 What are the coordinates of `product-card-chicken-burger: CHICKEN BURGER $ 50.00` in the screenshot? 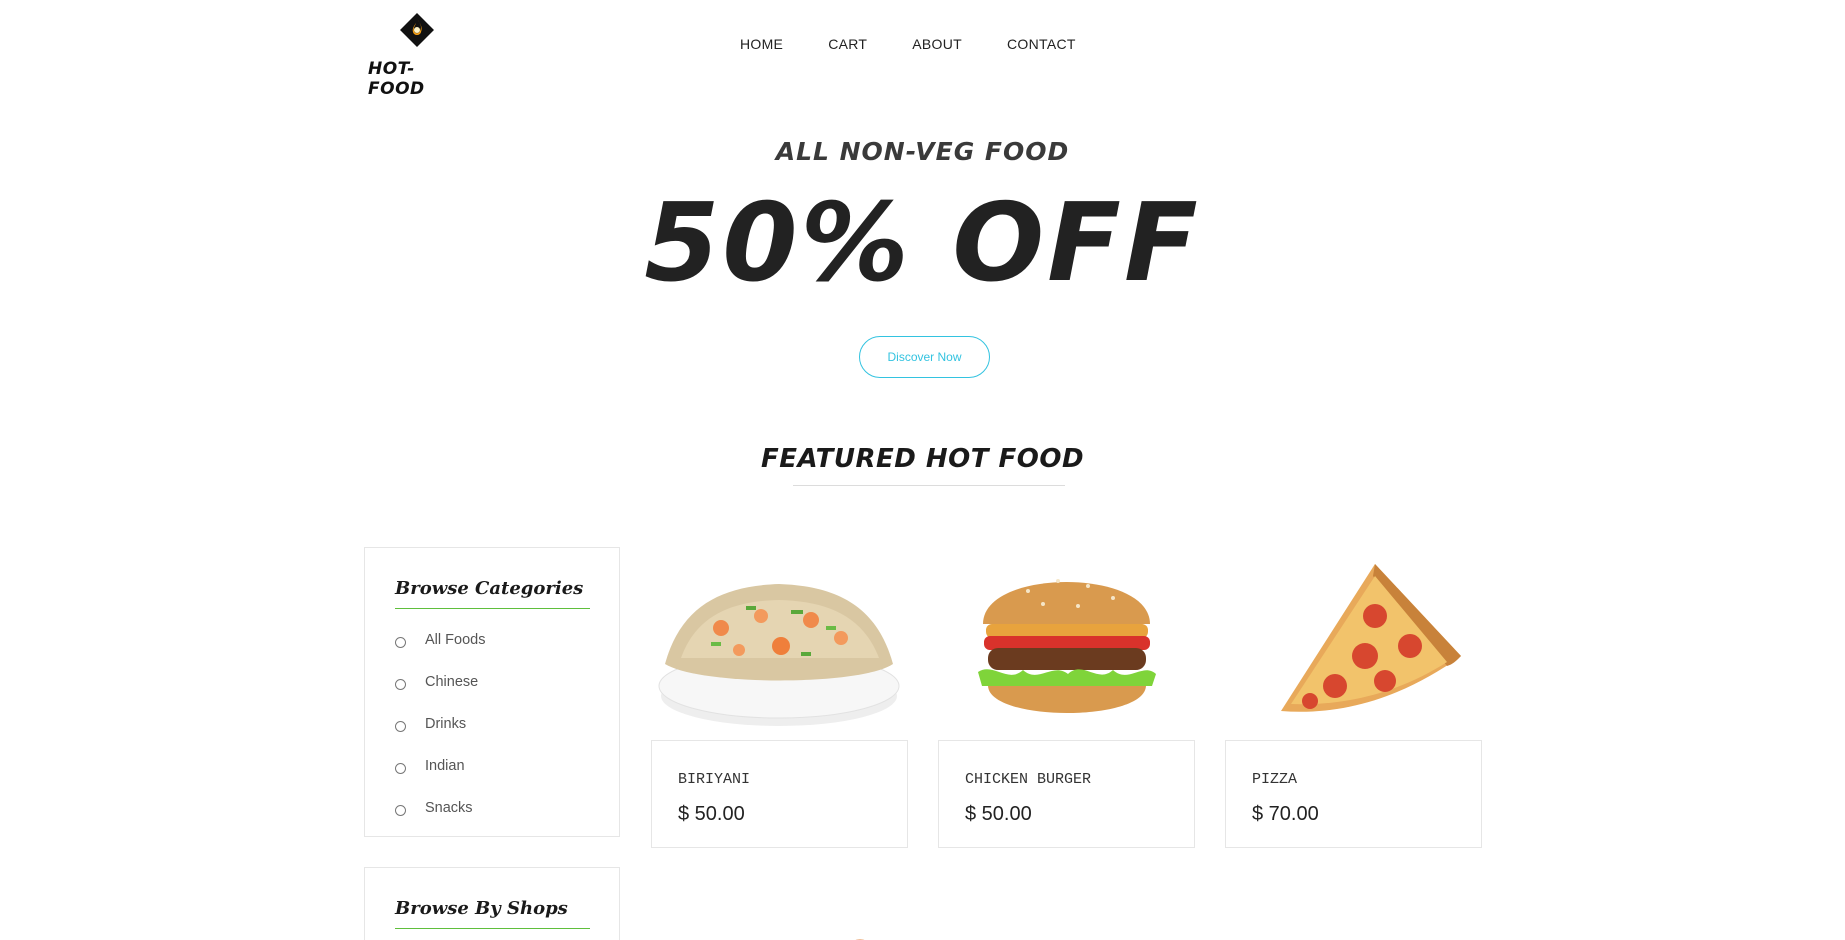 It's located at (1066, 697).